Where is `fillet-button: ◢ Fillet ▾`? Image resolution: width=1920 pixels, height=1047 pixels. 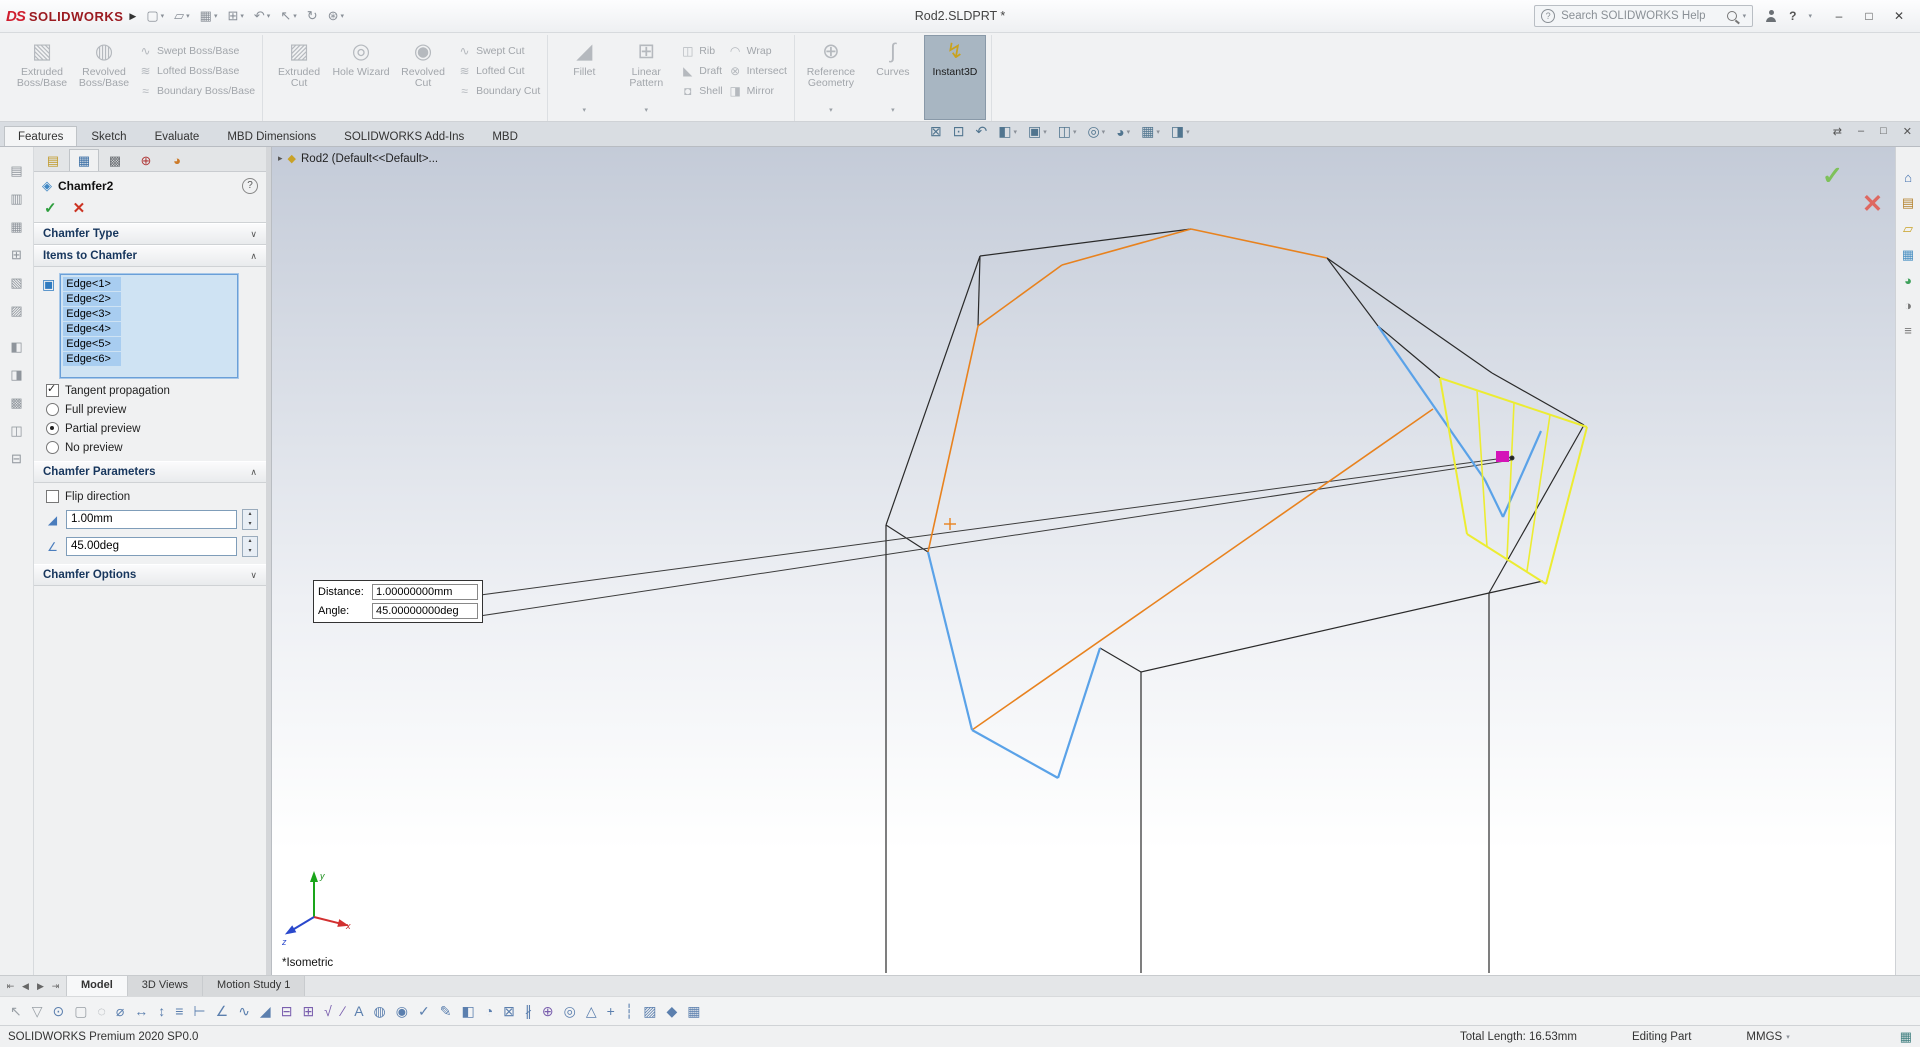
fillet-button: ◢ Fillet ▾ is located at coordinates (584, 77).